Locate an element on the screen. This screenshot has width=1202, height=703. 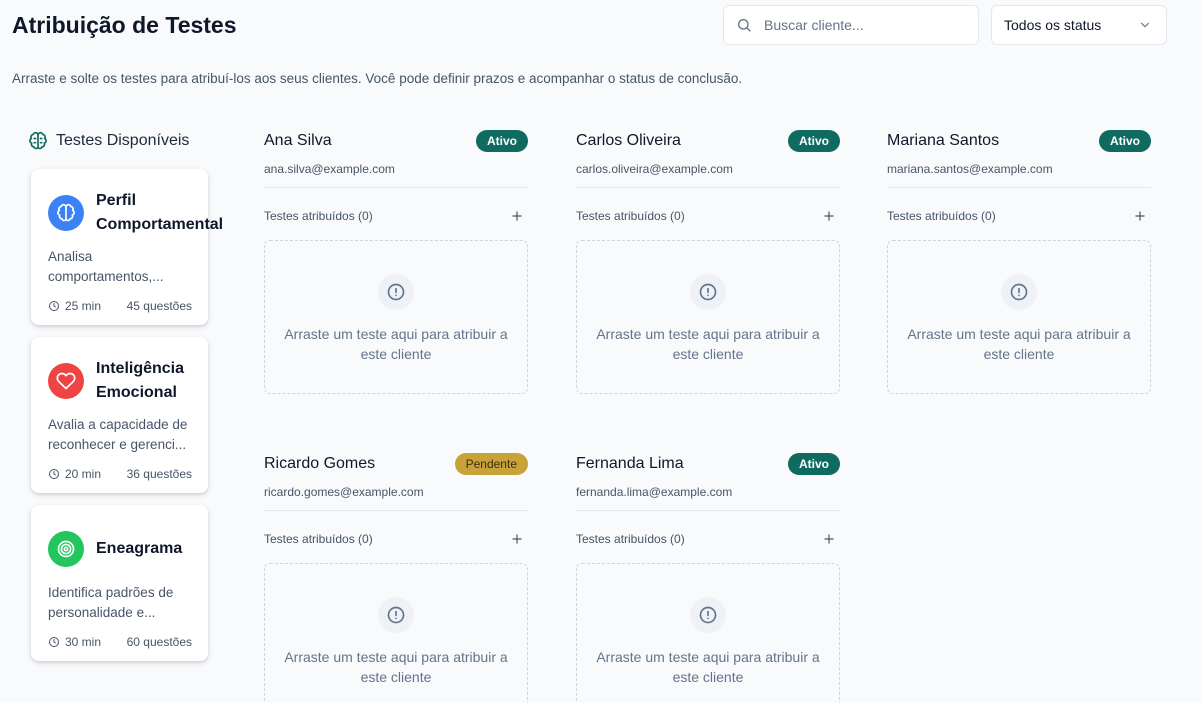
client-name: Ana Silva is located at coordinates (298, 140).